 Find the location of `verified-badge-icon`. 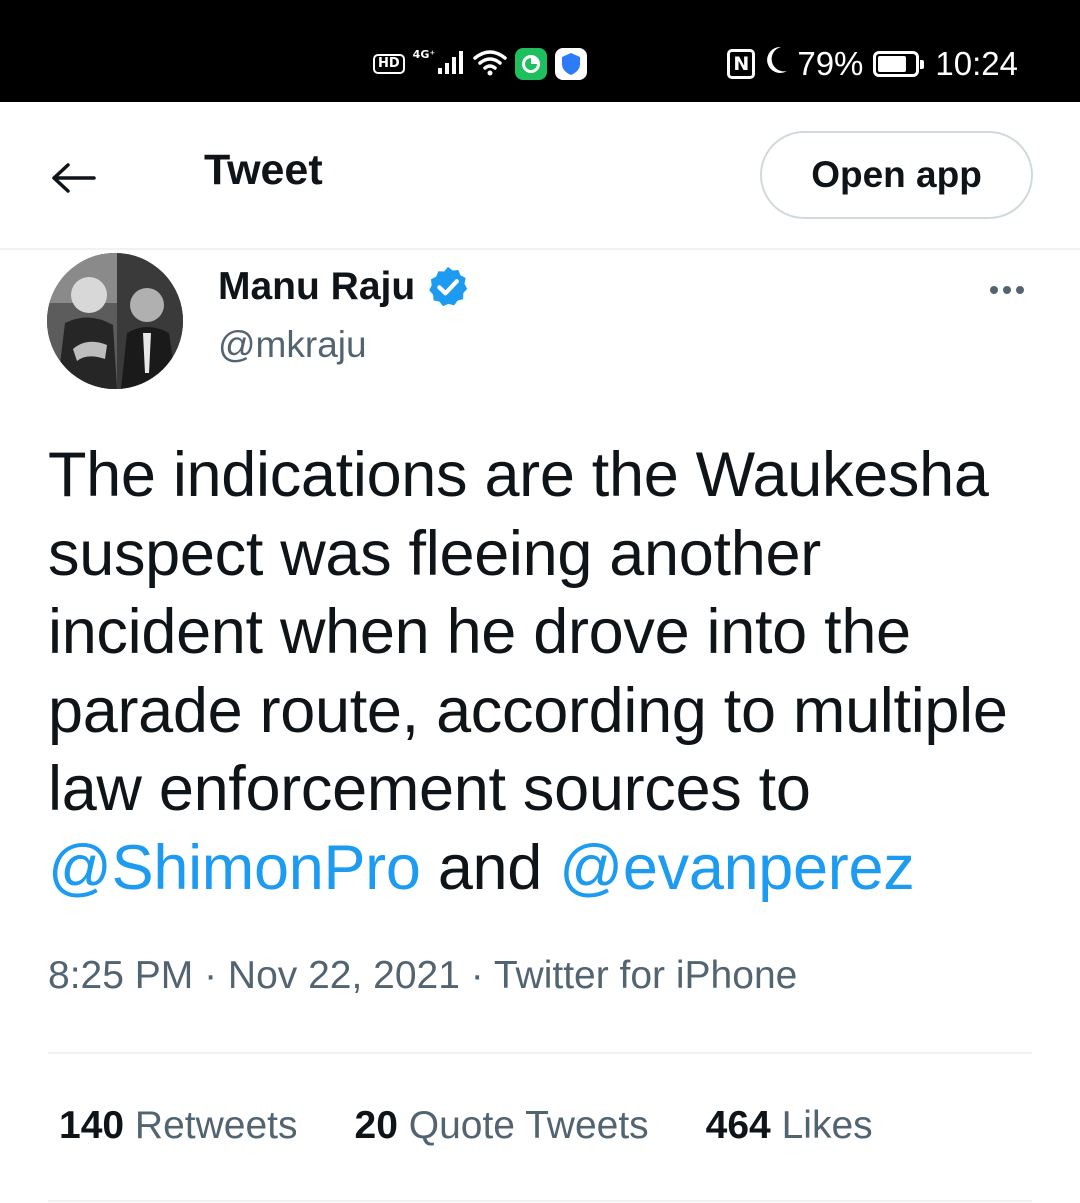

verified-badge-icon is located at coordinates (448, 286).